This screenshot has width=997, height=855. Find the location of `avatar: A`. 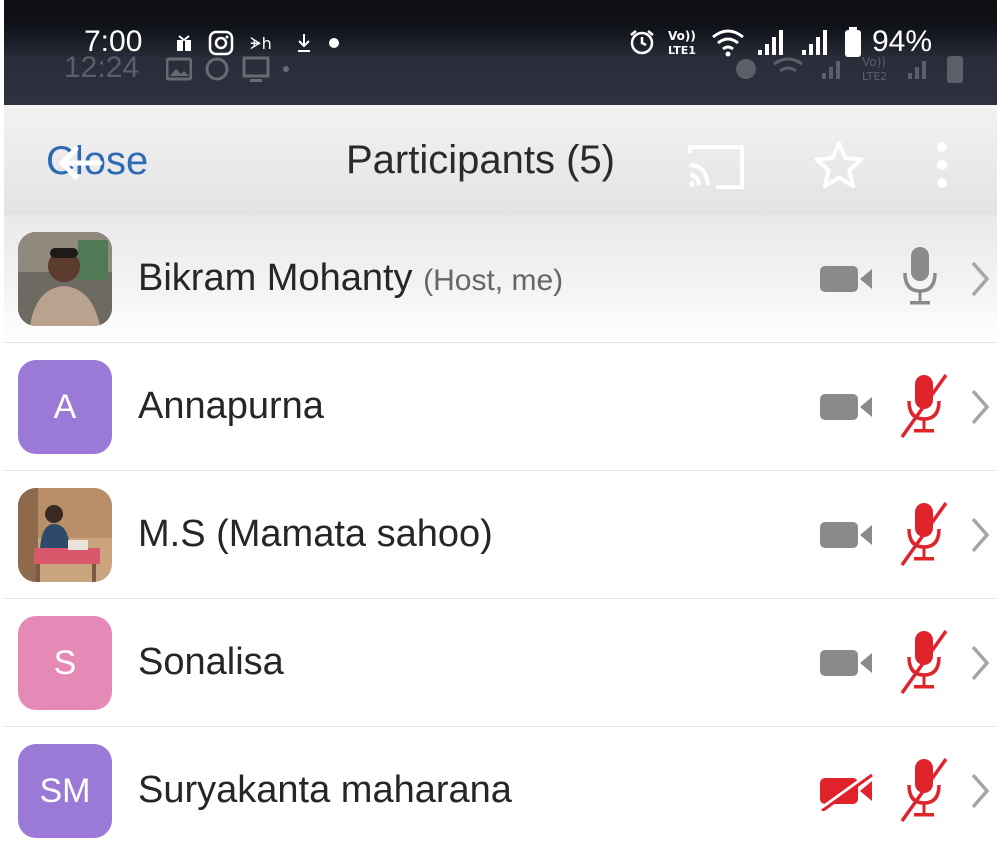

avatar: A is located at coordinates (65, 407).